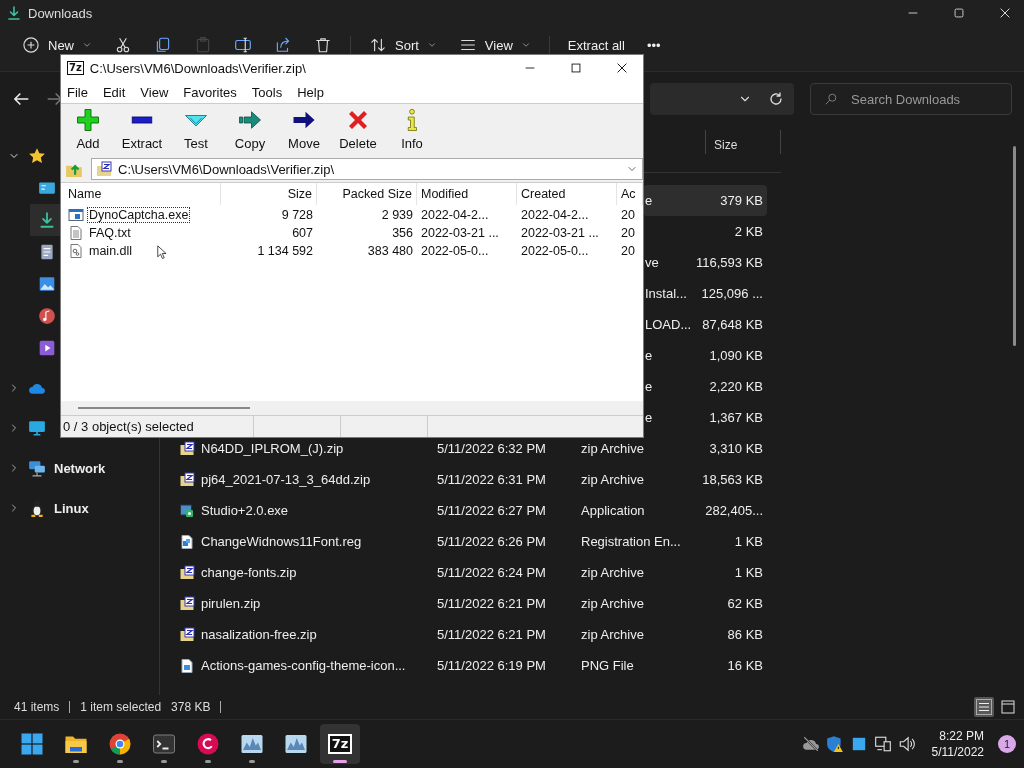 The image size is (1024, 768). I want to click on notification-badge: 1, so click(1007, 744).